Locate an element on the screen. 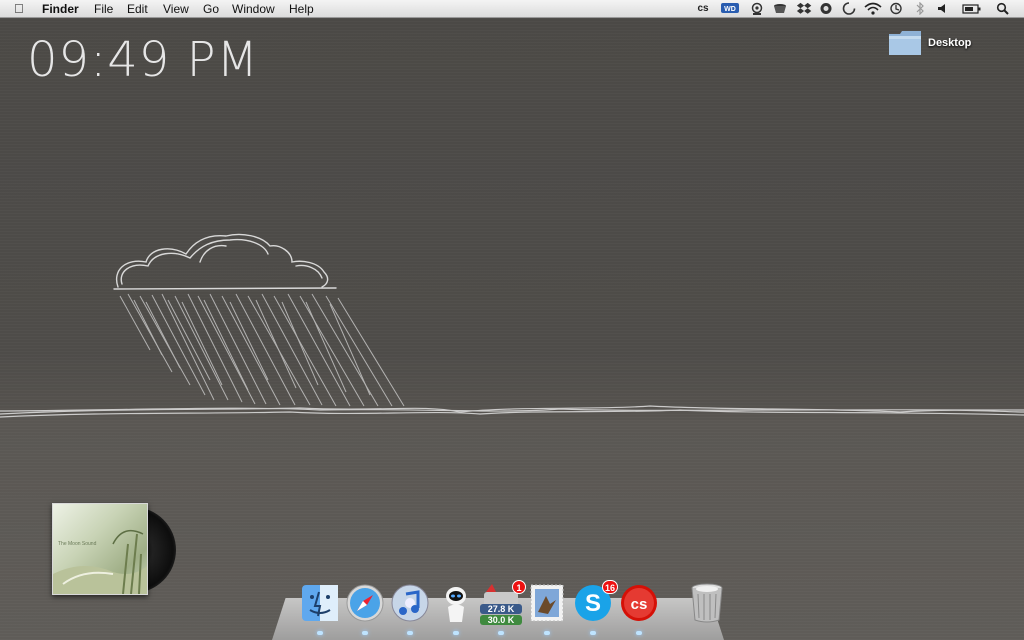 This screenshot has height=640, width=1024. menu-view: View is located at coordinates (176, 9).